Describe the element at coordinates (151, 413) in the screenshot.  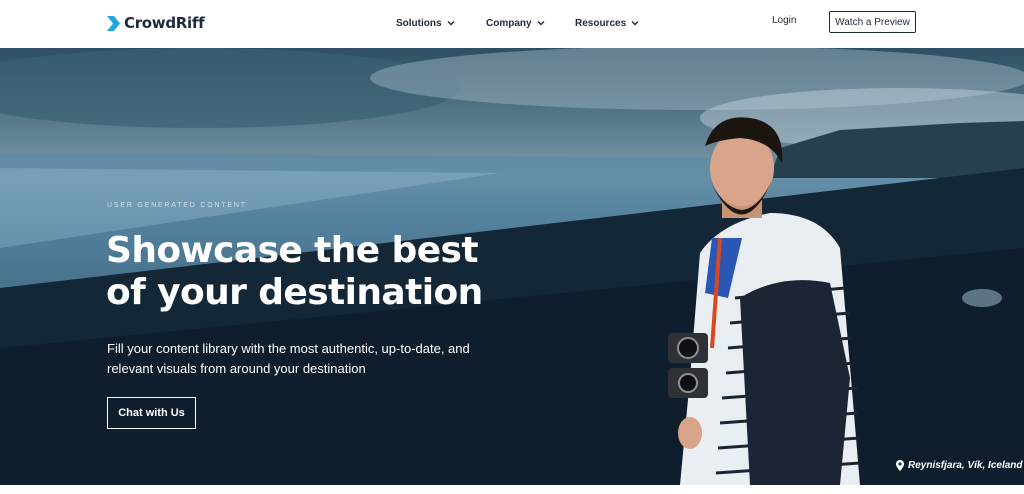
I see `chat-with-us-button: Chat with Us` at that location.